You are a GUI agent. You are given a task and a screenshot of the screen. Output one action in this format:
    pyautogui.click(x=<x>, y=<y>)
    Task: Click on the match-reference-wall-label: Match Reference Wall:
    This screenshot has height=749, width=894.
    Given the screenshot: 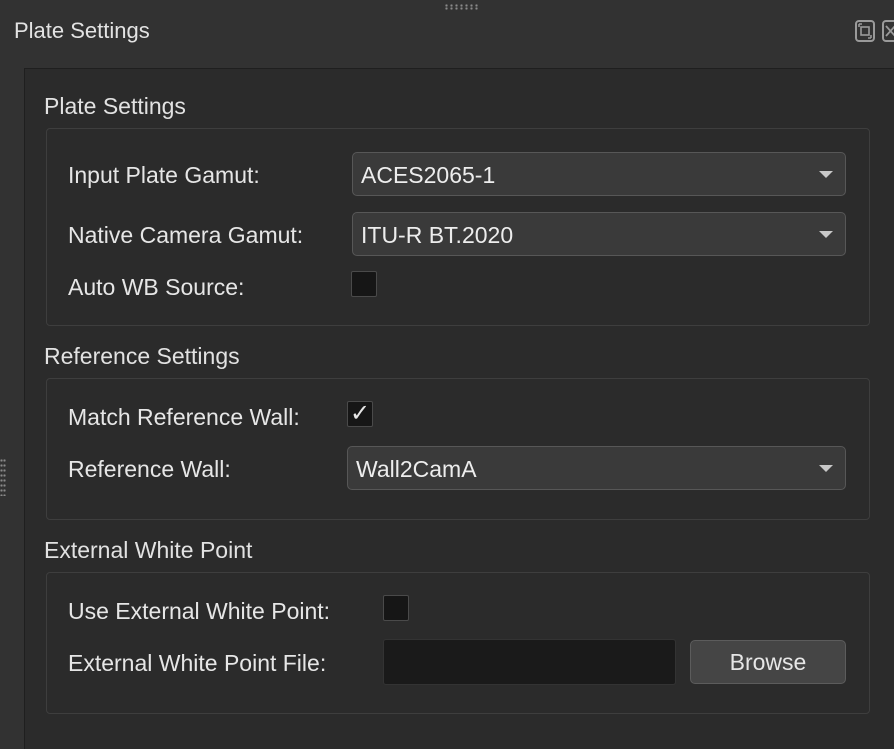 What is the action you would take?
    pyautogui.click(x=184, y=417)
    